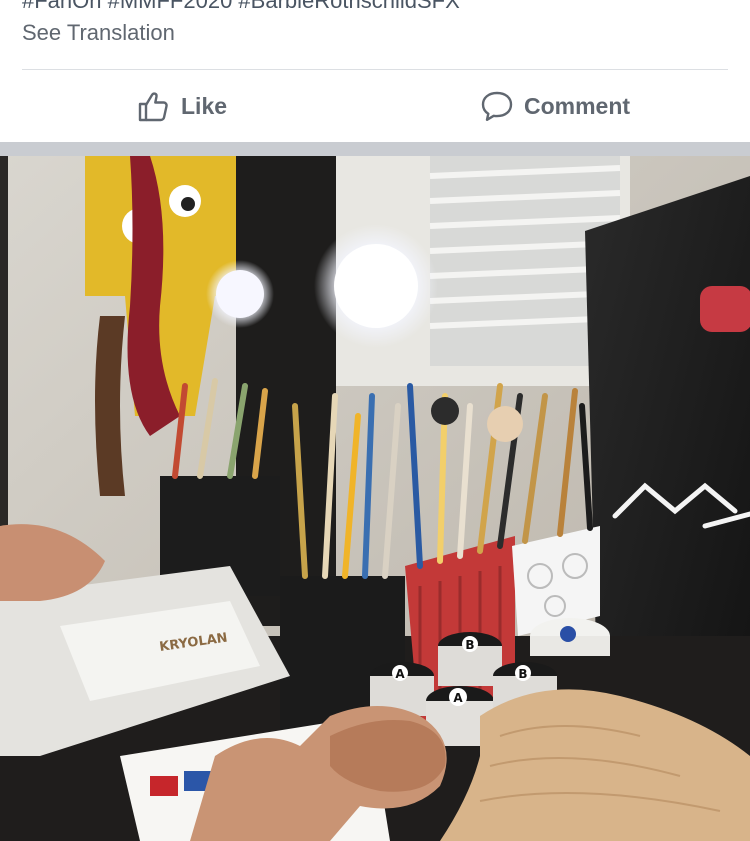 This screenshot has width=750, height=841. Describe the element at coordinates (375, 106) in the screenshot. I see `post-action-bar: Like Comment` at that location.